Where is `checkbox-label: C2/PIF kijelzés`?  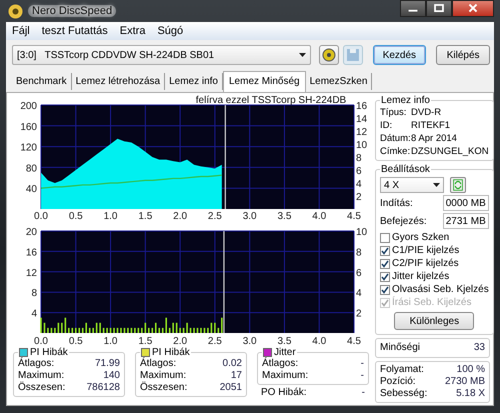 checkbox-label: C2/PIF kijelzés is located at coordinates (425, 263).